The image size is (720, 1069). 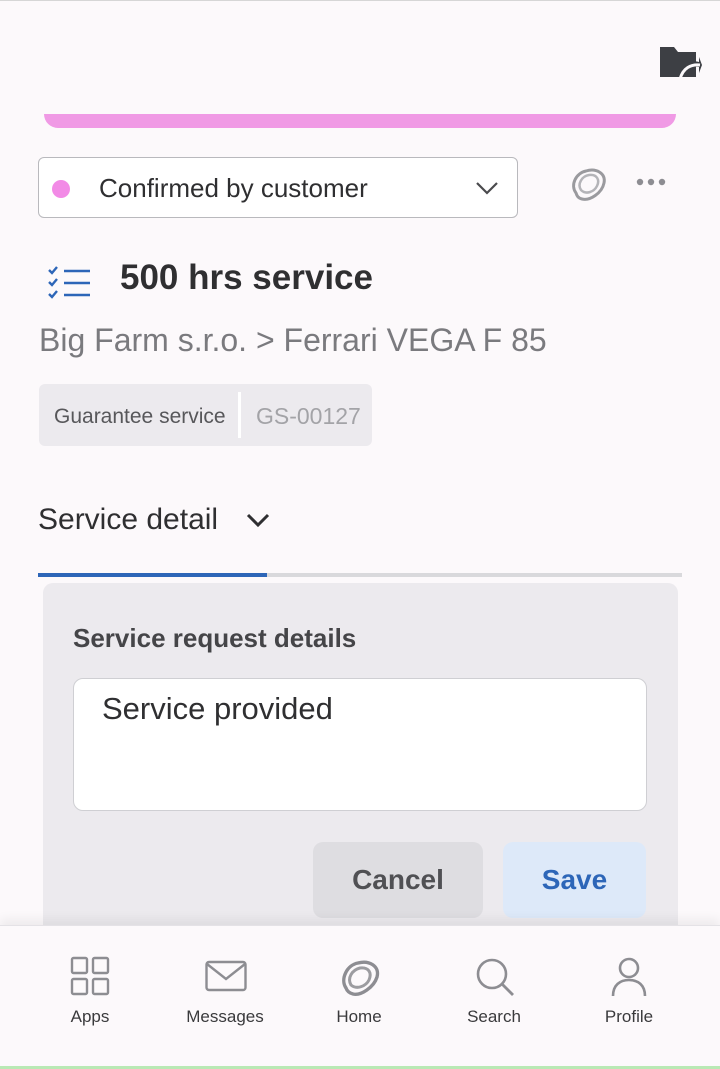 I want to click on nav-item-messages: Messages, so click(x=225, y=996).